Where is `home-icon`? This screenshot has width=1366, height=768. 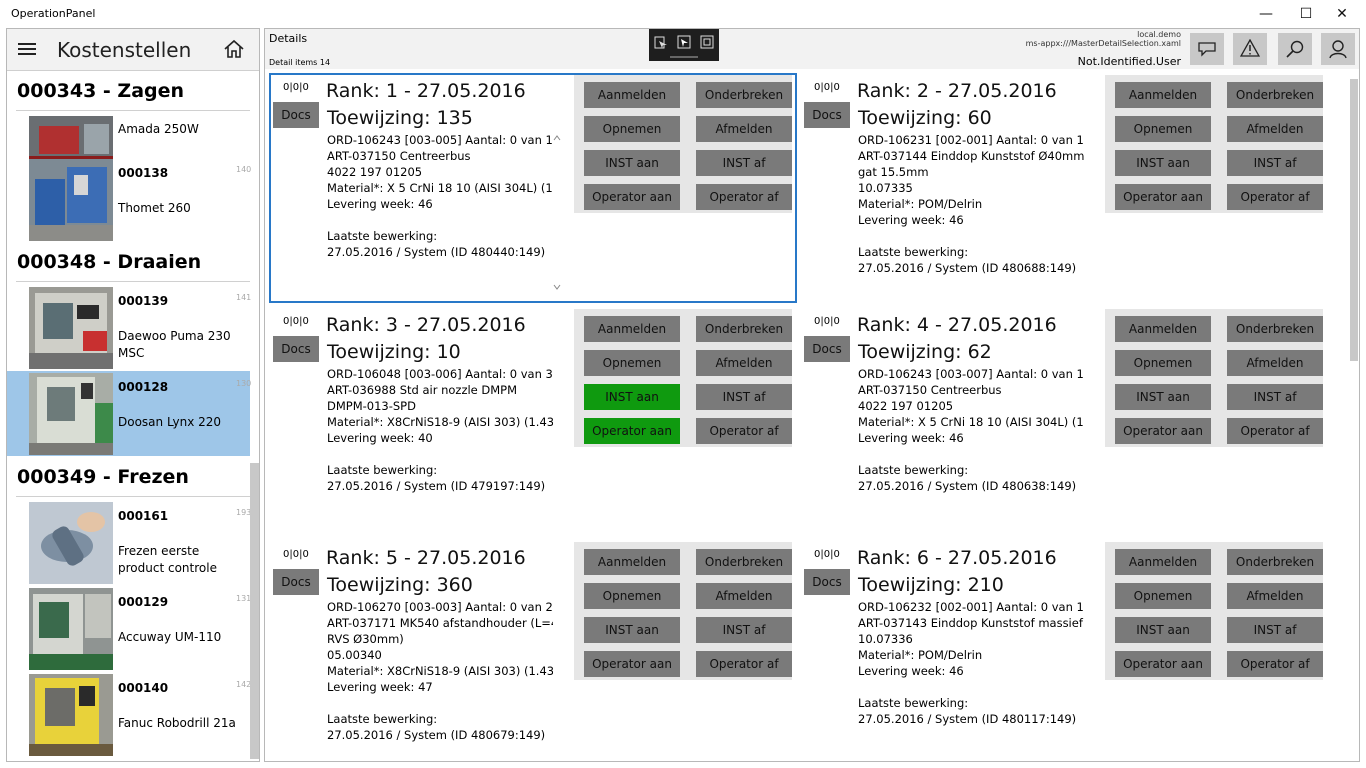 home-icon is located at coordinates (234, 49).